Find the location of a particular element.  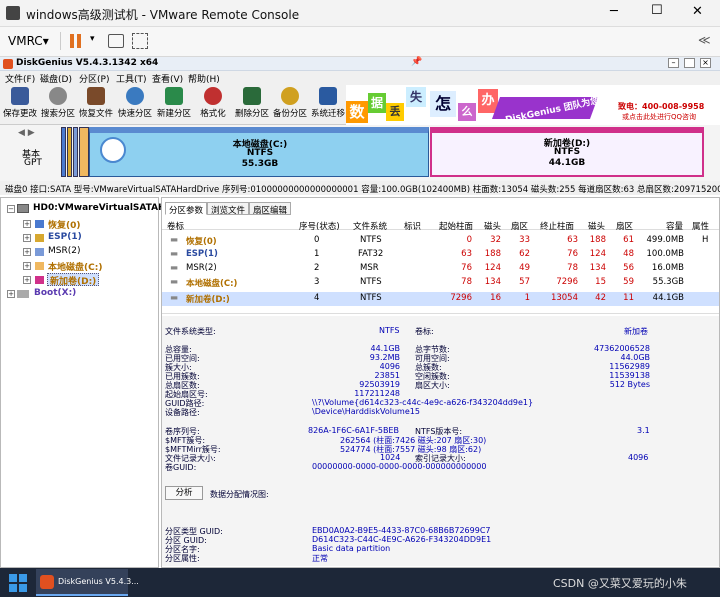

volume-label-value: 新加卷 is located at coordinates (636, 331).